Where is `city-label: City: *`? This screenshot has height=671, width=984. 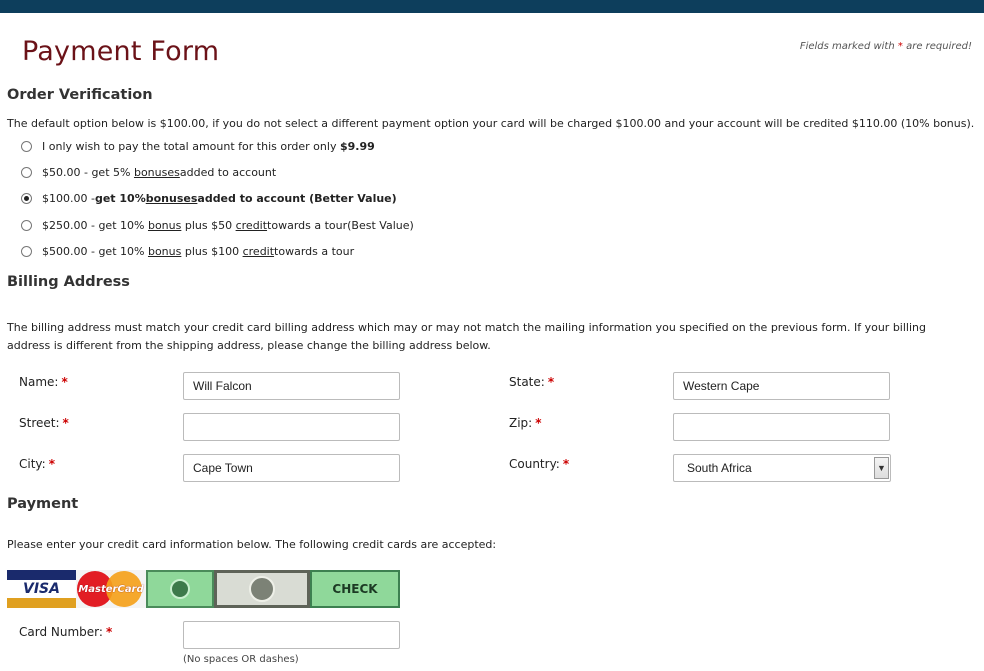 city-label: City: * is located at coordinates (37, 464).